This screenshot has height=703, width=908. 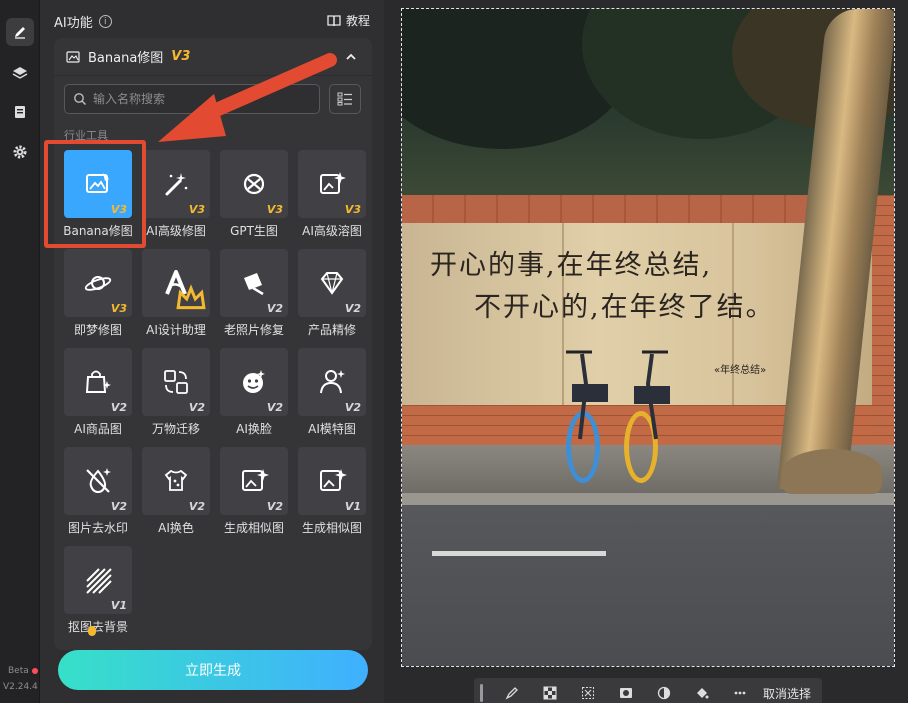 I want to click on tool-ai-advanced-retouch: V3 AI高级修图, so click(x=176, y=194).